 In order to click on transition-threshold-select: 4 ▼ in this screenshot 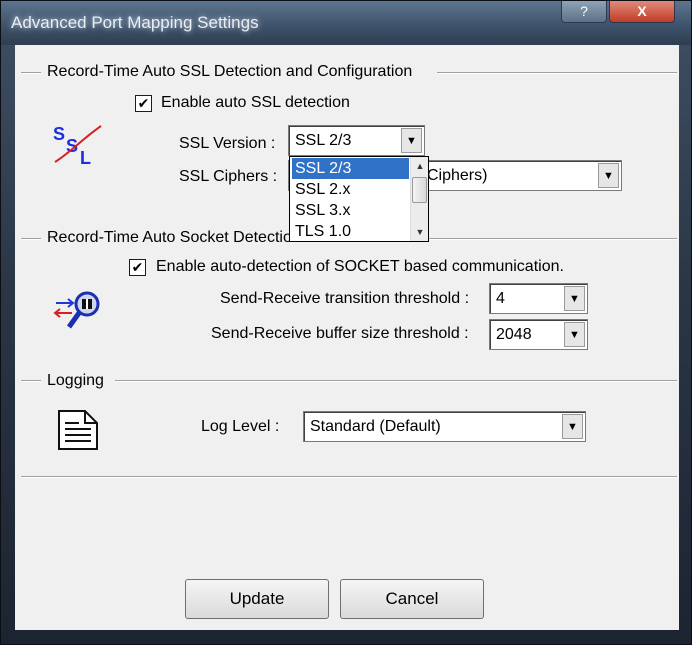, I will do `click(538, 298)`.